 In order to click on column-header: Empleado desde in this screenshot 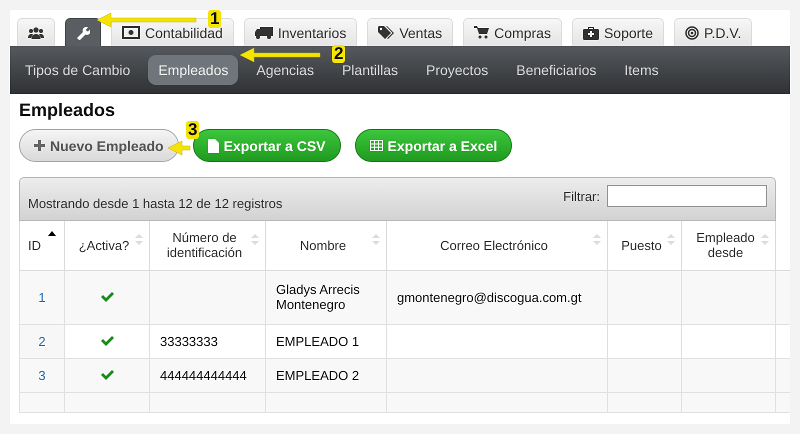, I will do `click(729, 245)`.